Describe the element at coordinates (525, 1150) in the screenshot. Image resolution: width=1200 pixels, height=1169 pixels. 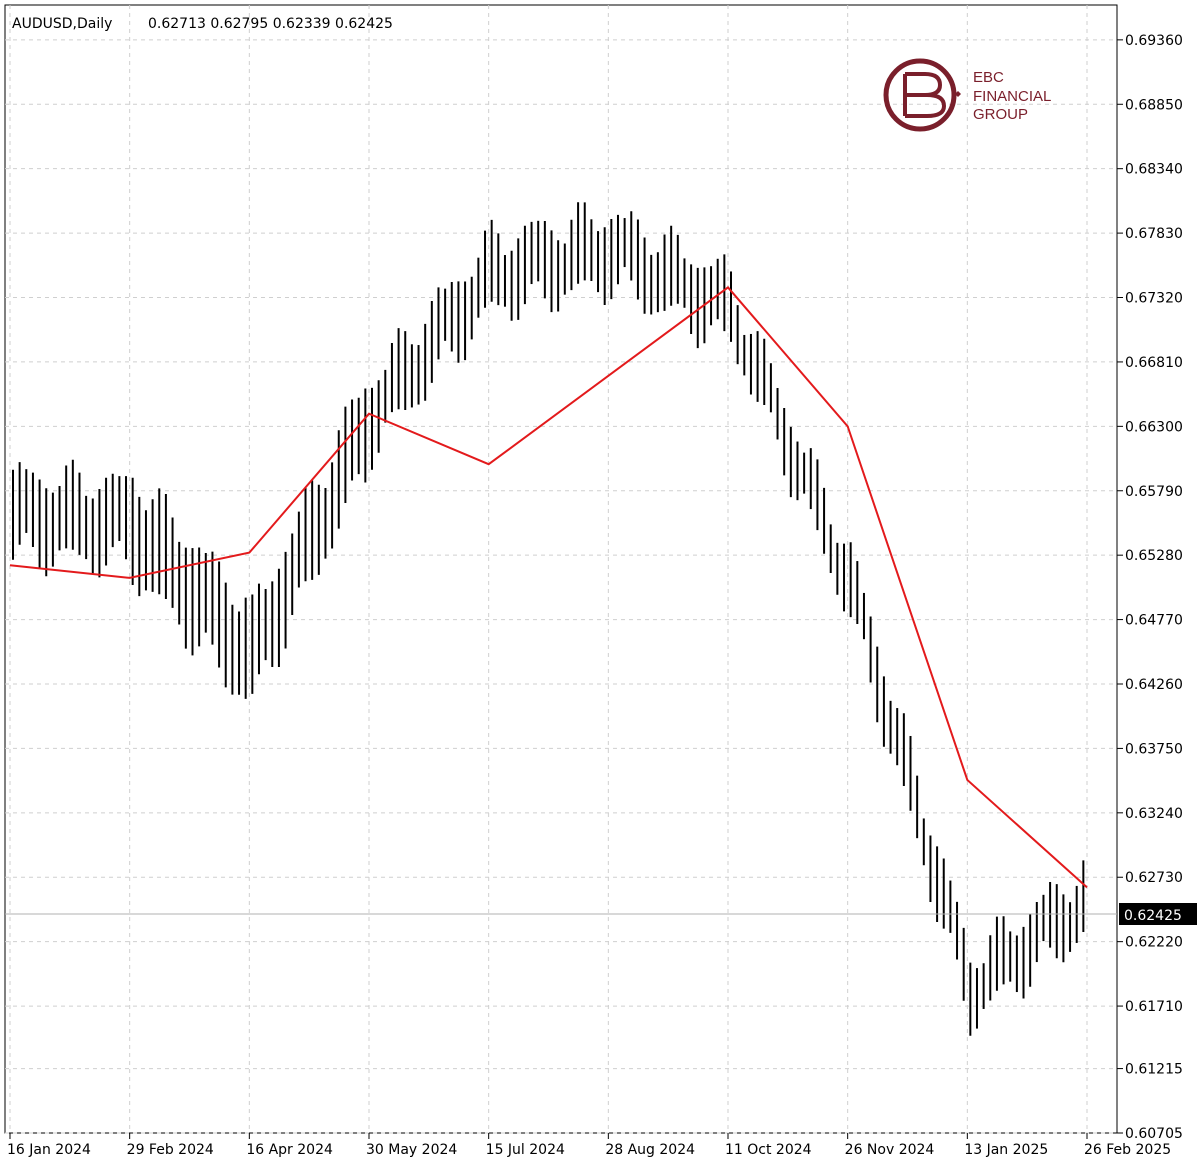
I see `x-tick-label: 15 Jul 2024` at that location.